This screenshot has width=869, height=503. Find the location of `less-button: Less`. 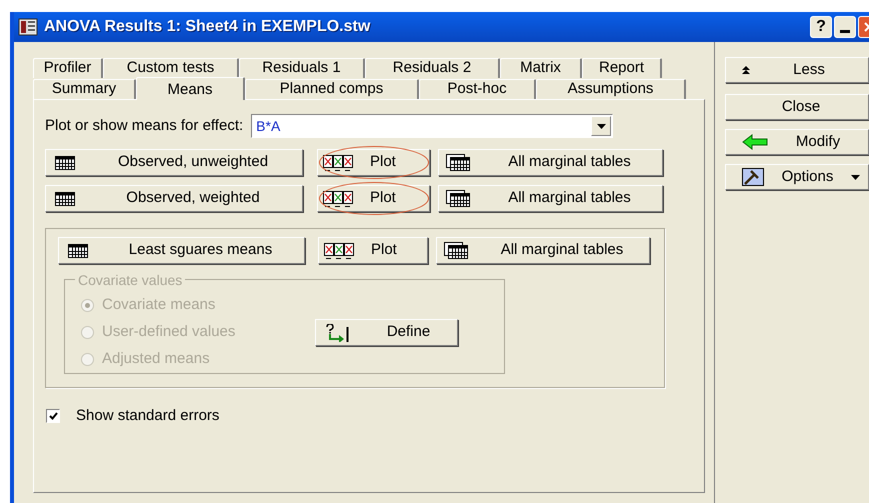

less-button: Less is located at coordinates (797, 70).